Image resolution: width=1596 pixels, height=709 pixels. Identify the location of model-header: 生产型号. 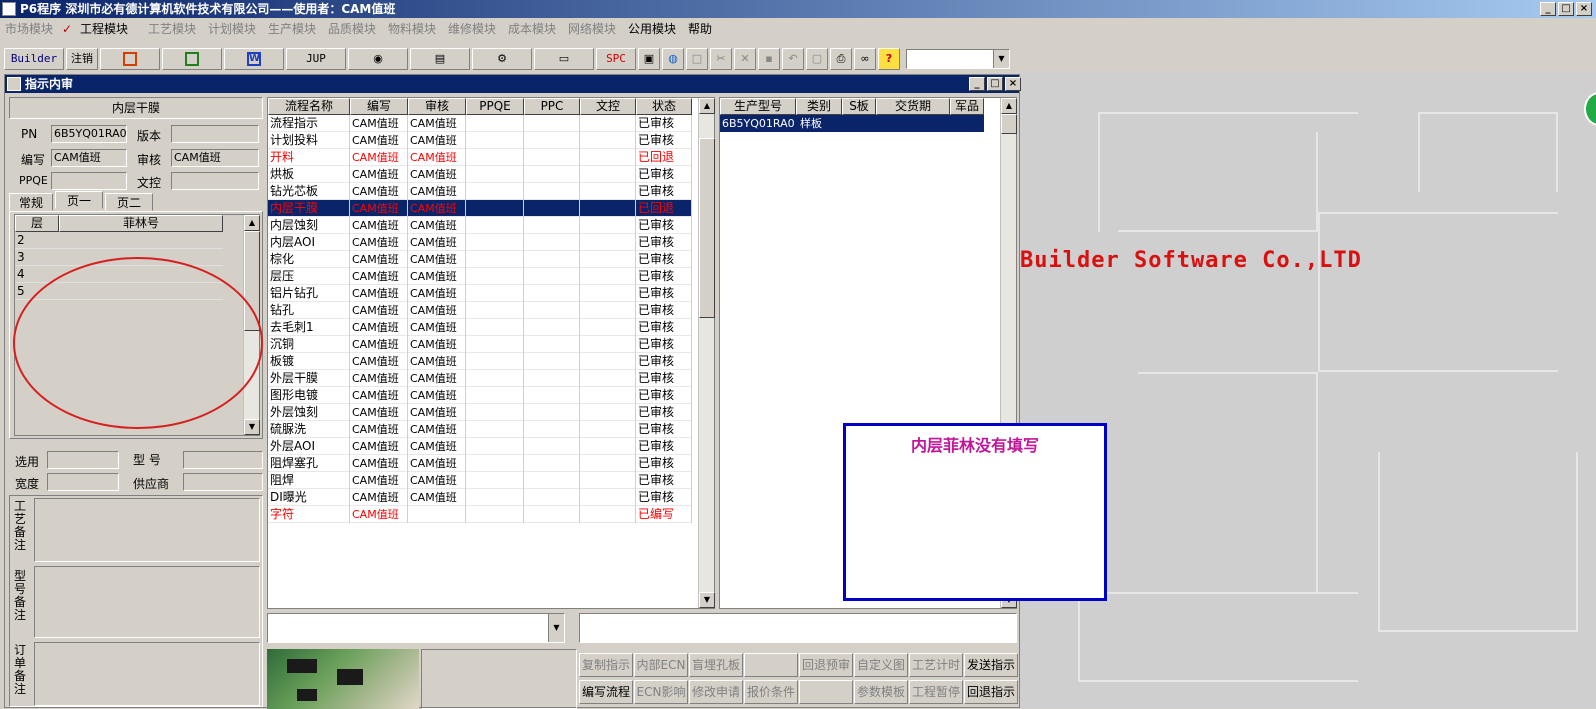
(758, 106).